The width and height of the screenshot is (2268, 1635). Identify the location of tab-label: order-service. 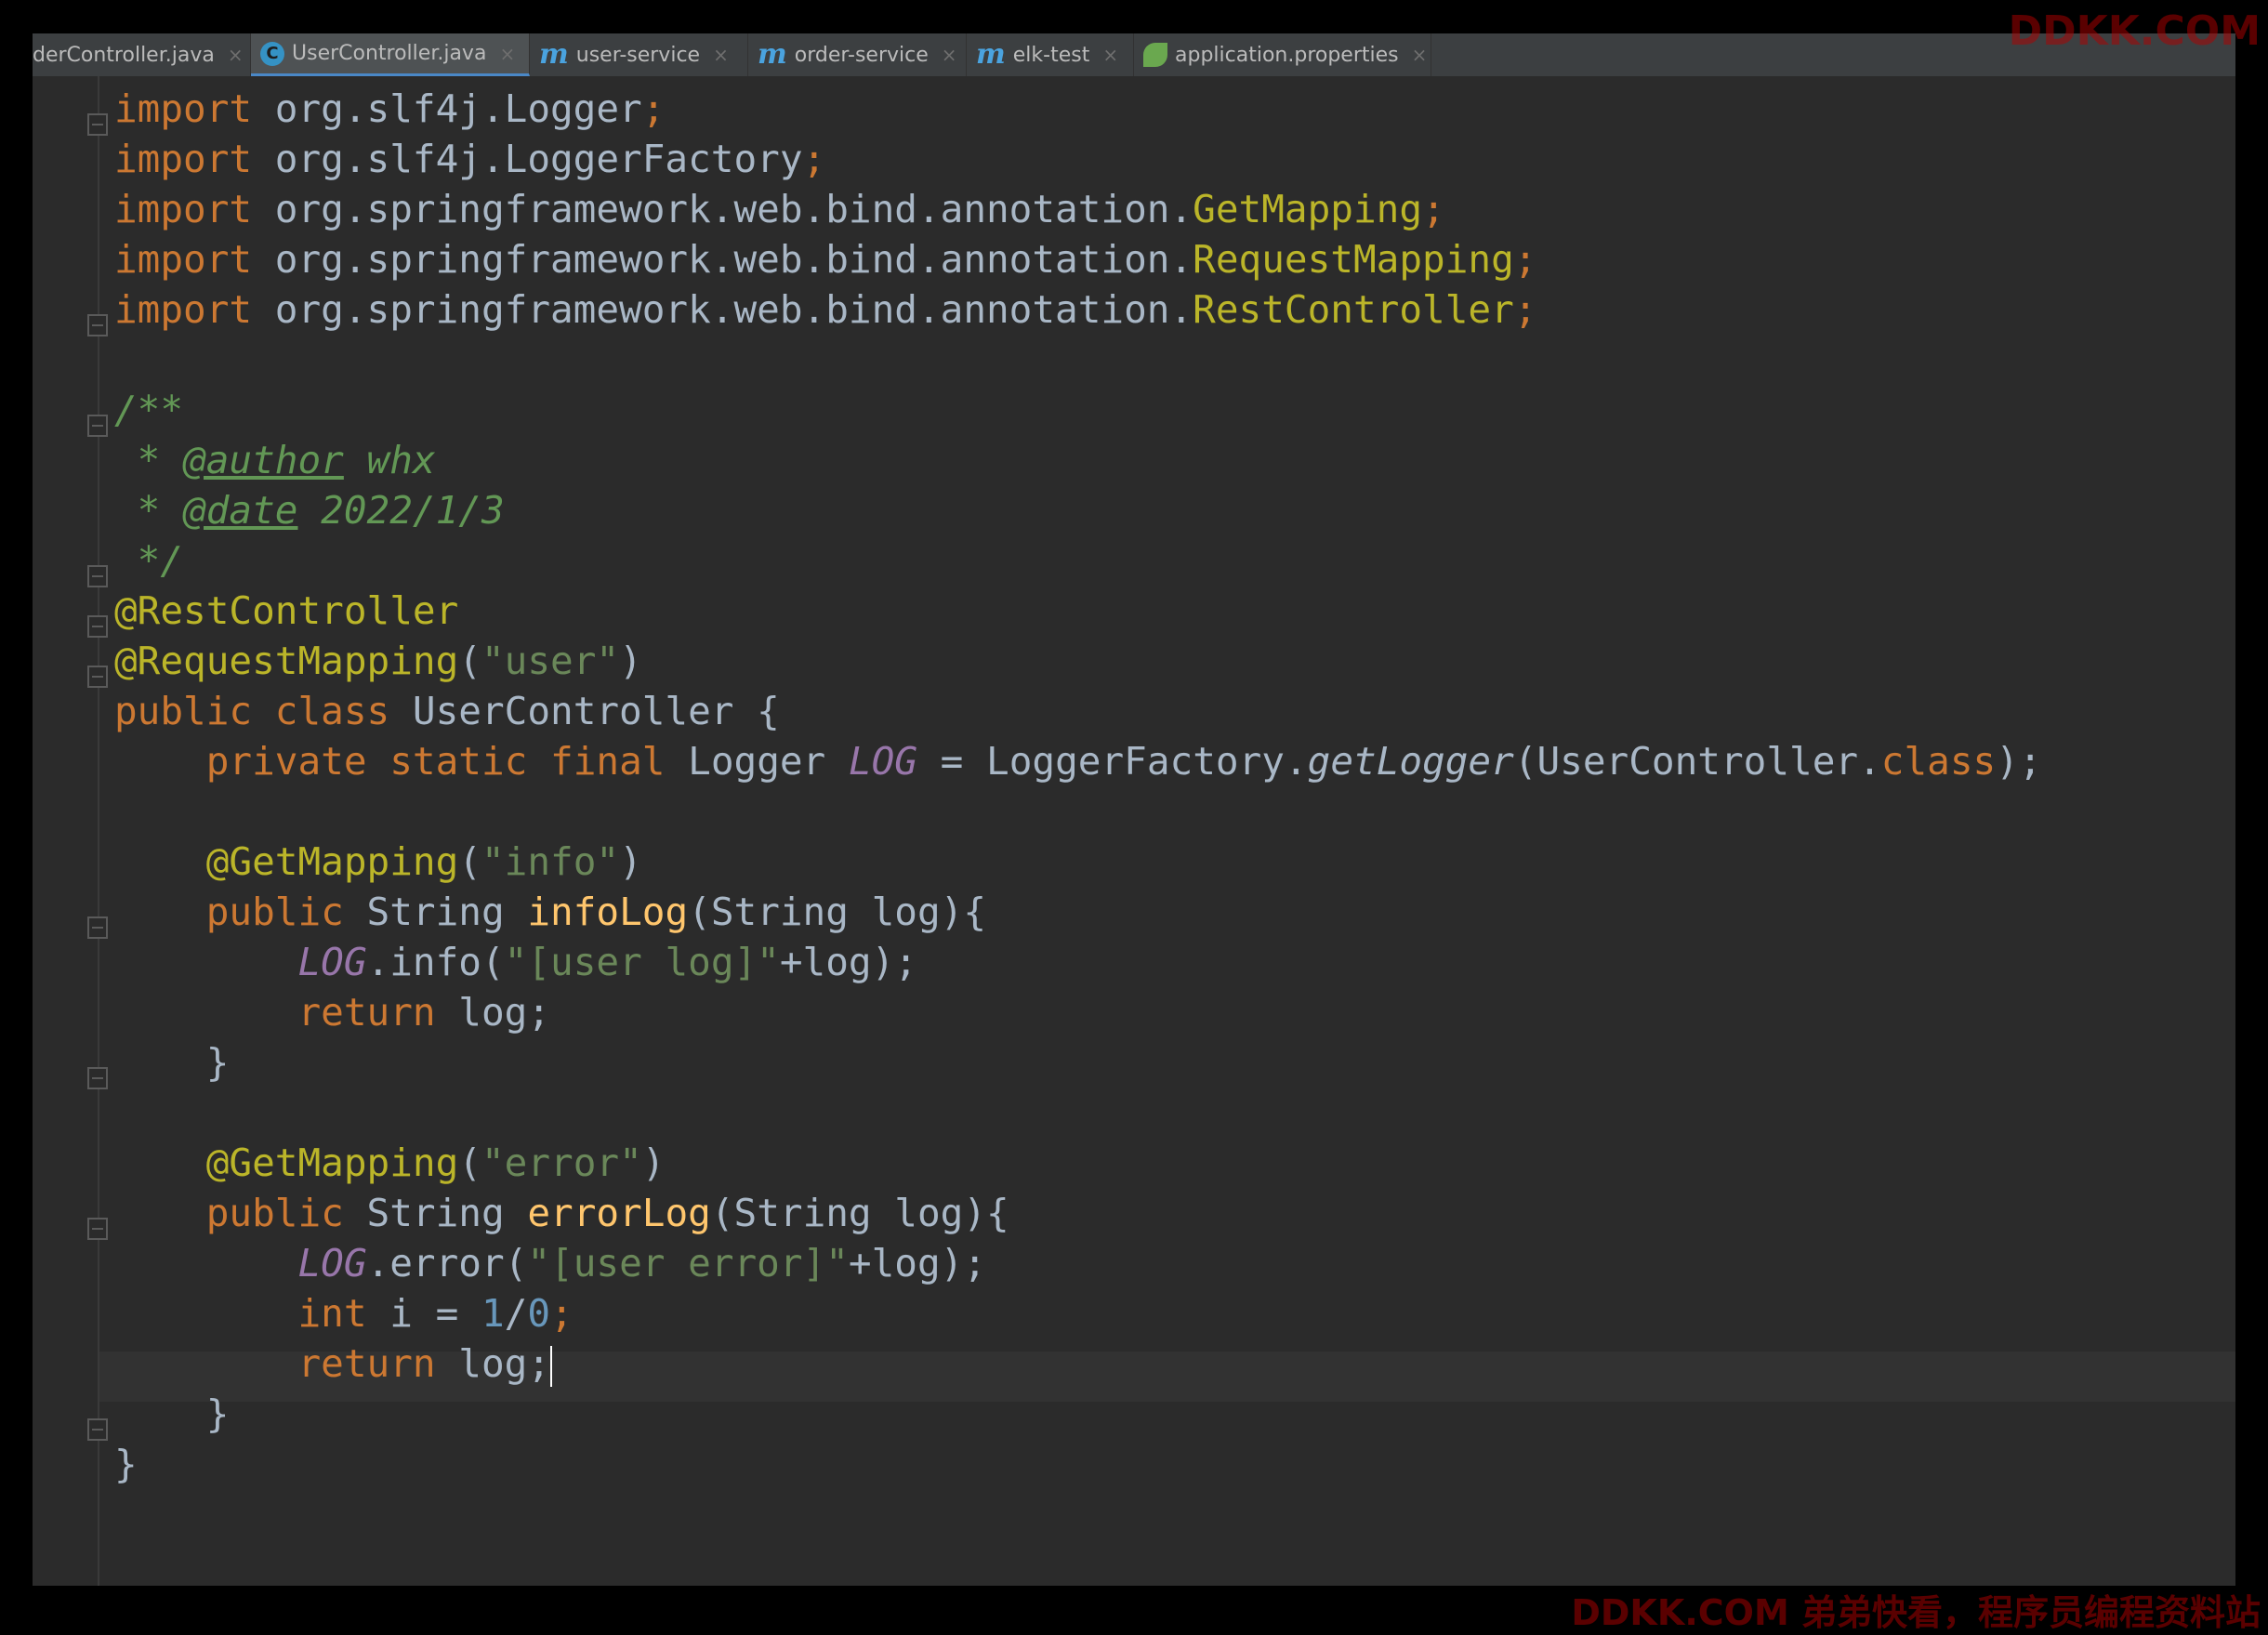
(861, 55).